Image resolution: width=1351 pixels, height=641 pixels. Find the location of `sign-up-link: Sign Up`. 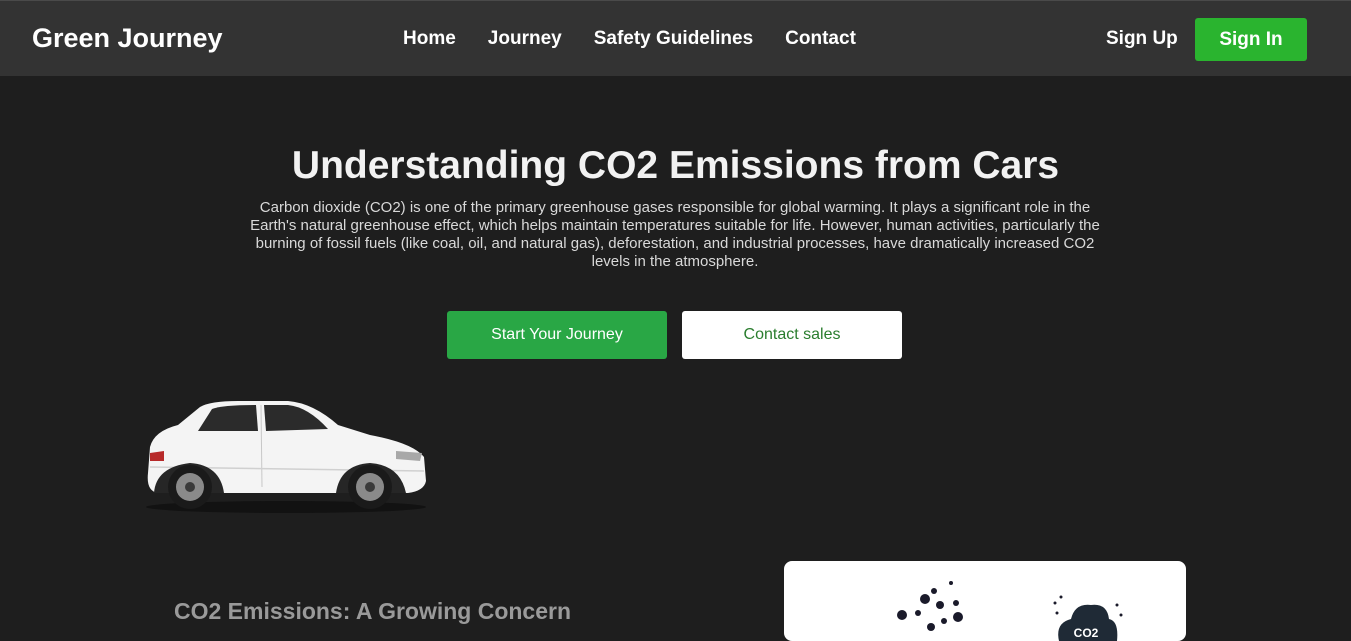

sign-up-link: Sign Up is located at coordinates (1142, 39).